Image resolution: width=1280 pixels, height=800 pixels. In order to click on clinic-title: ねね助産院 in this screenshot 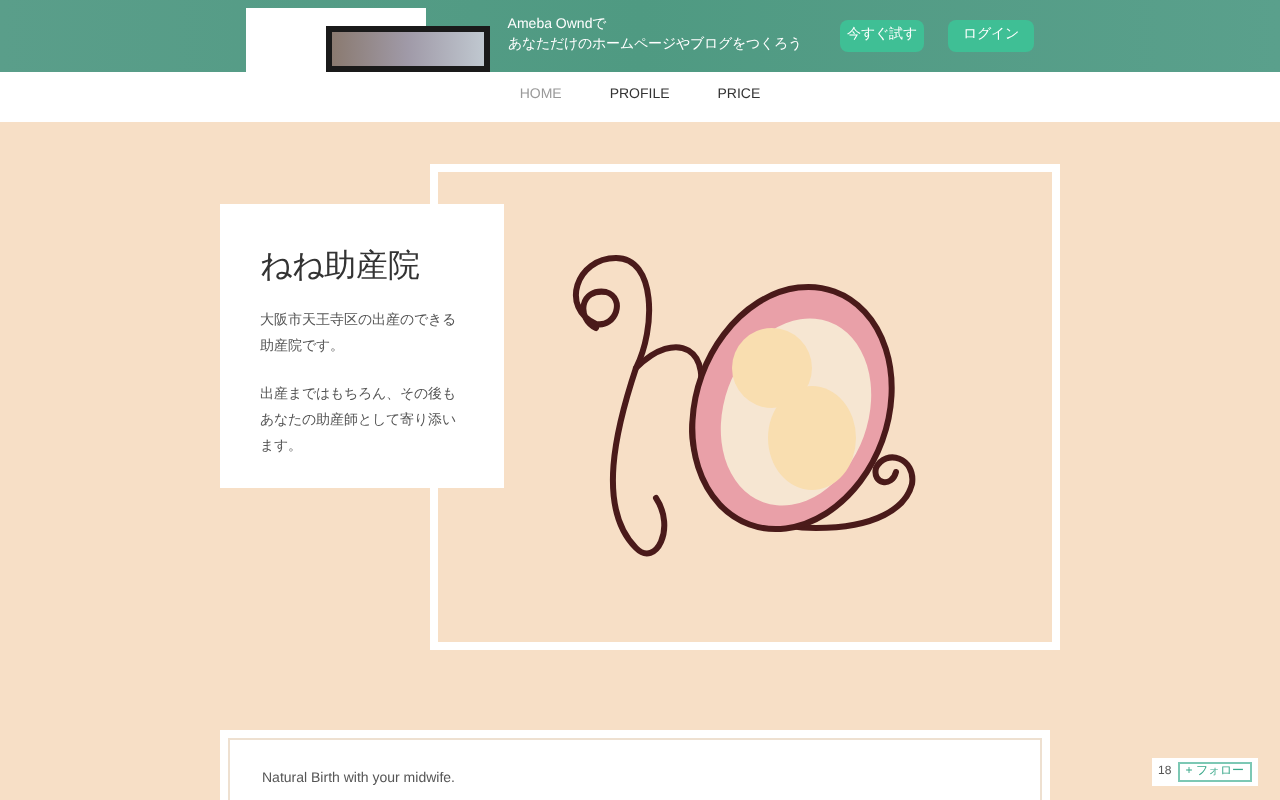, I will do `click(341, 267)`.